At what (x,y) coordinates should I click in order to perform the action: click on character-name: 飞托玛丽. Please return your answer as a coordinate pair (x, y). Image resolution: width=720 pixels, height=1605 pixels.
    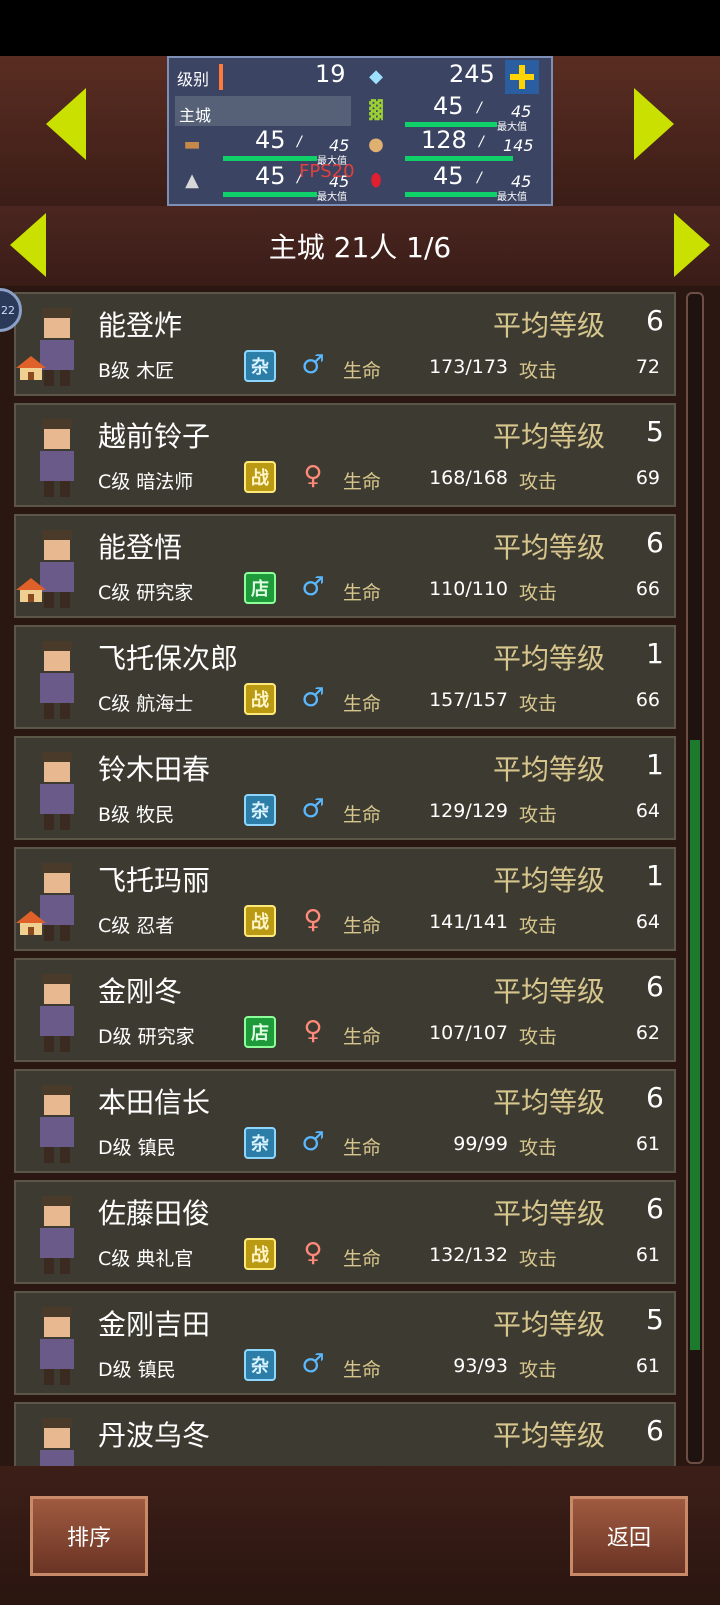
    Looking at the image, I should click on (154, 880).